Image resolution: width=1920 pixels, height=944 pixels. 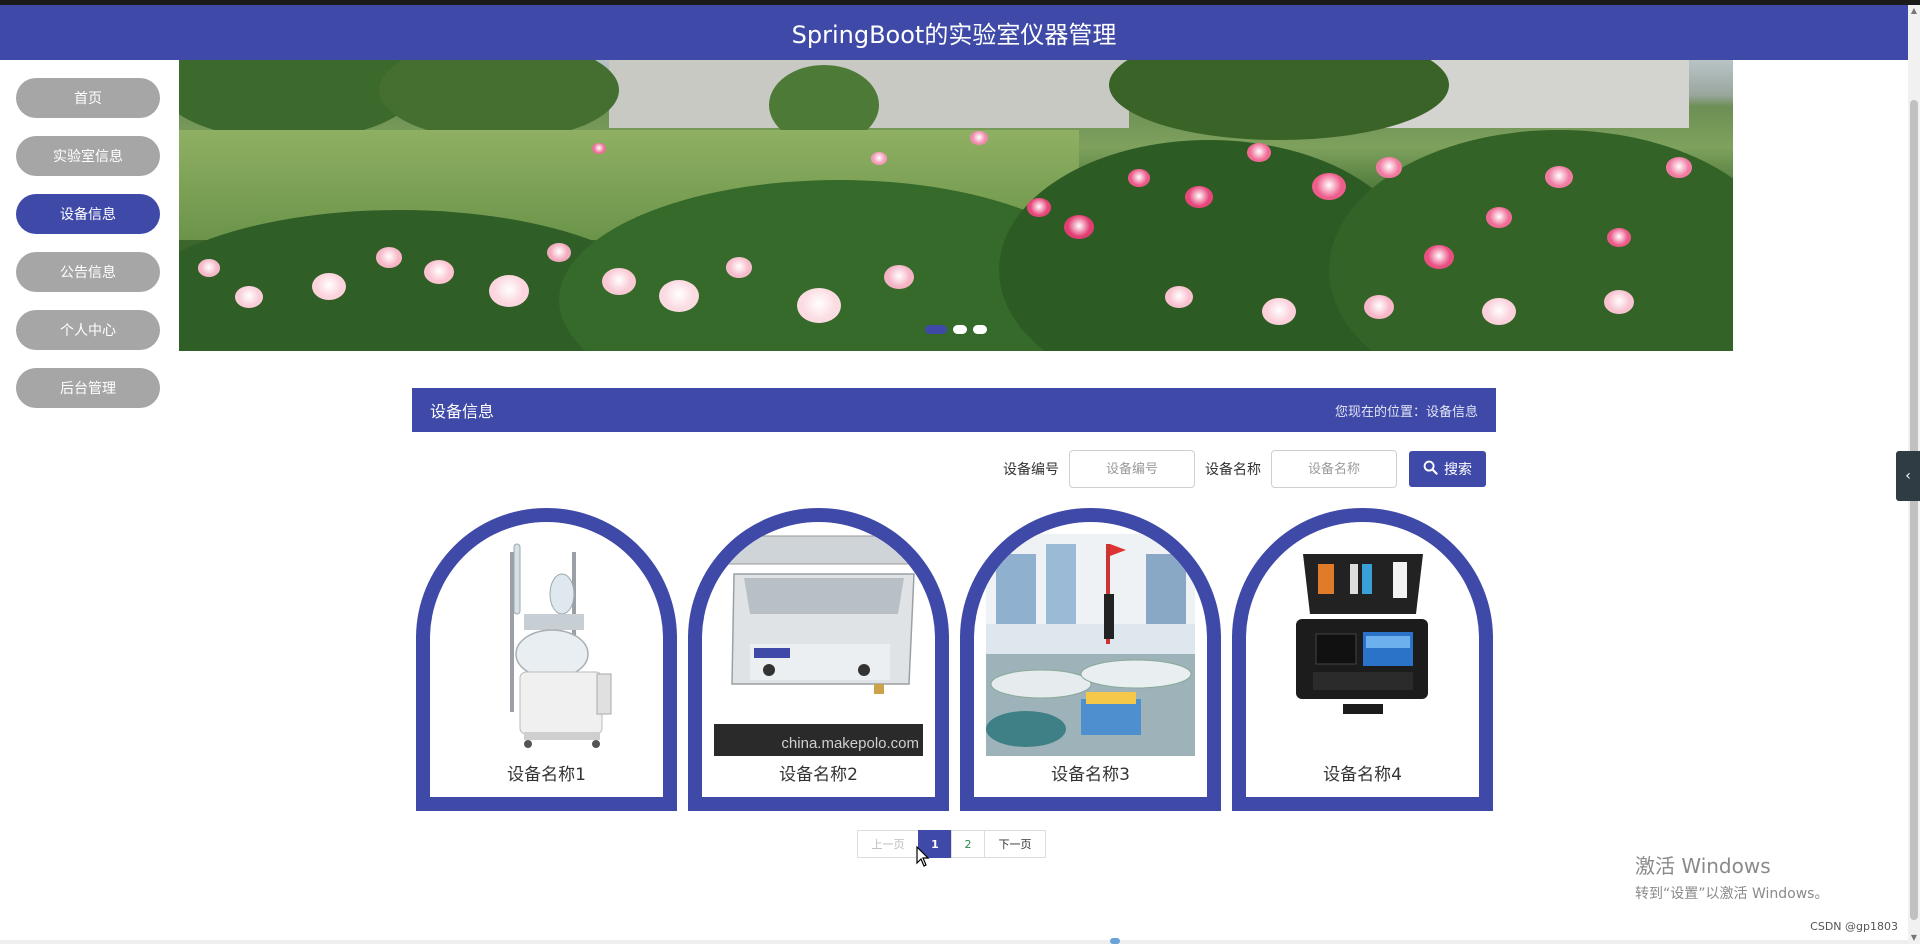 What do you see at coordinates (546, 645) in the screenshot?
I see `device-image-glass-reactor` at bounding box center [546, 645].